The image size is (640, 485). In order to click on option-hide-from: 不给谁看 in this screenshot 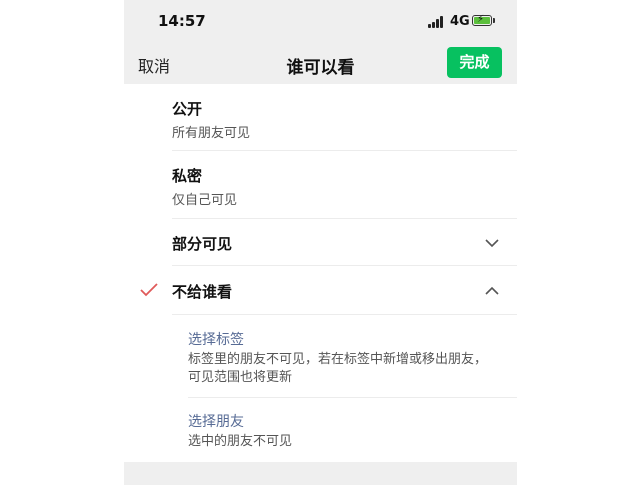, I will do `click(320, 290)`.